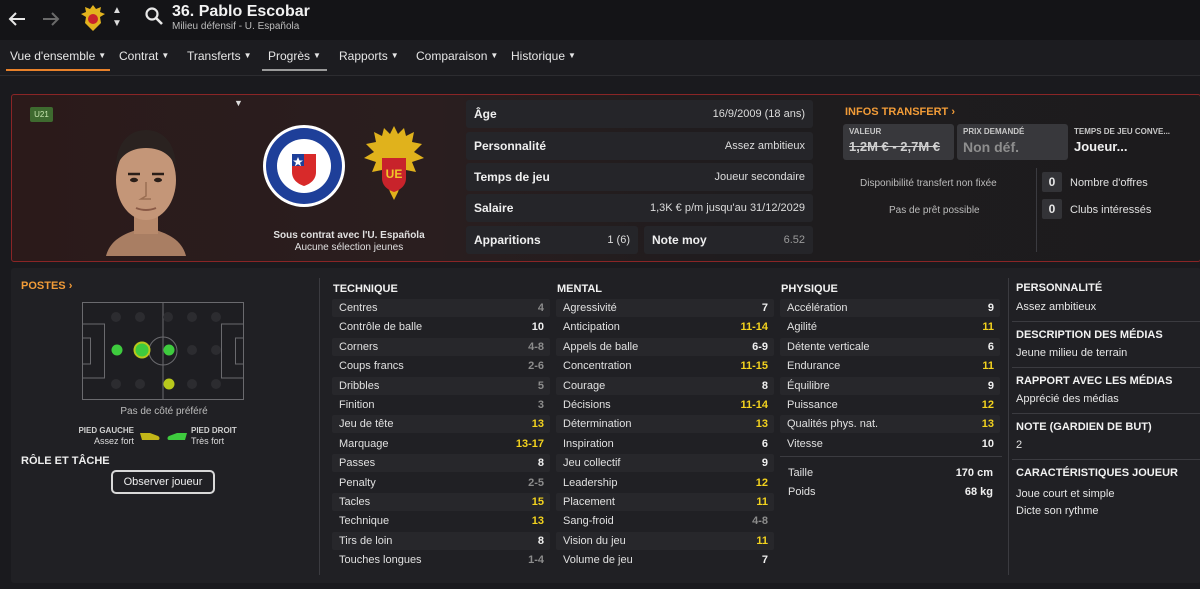 This screenshot has width=1200, height=589. What do you see at coordinates (294, 60) in the screenshot?
I see `tab-progress: Progrès ▼` at bounding box center [294, 60].